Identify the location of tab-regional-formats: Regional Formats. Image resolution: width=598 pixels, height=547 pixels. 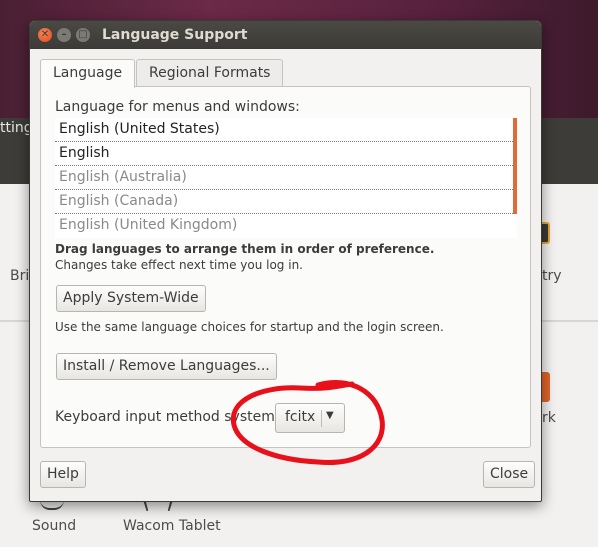
(210, 73).